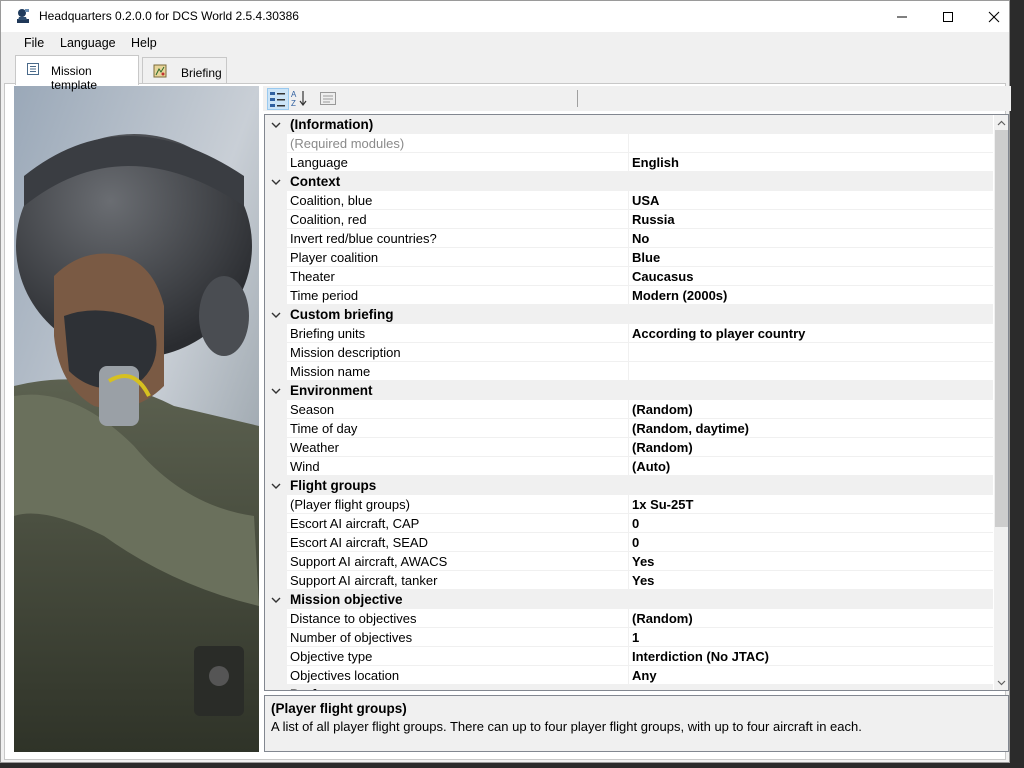 The image size is (1024, 768). I want to click on property-value: Caucasus, so click(662, 276).